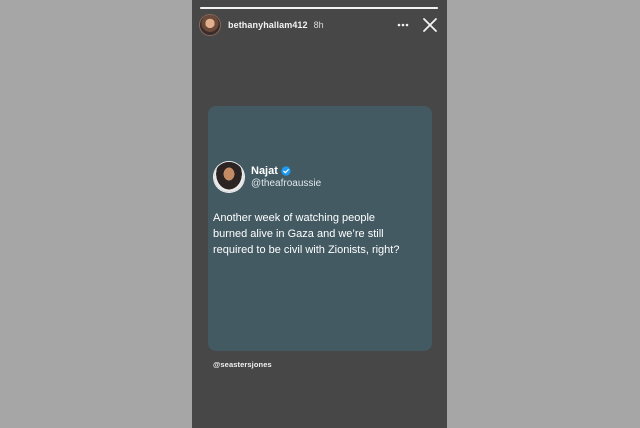 Image resolution: width=640 pixels, height=428 pixels. What do you see at coordinates (430, 25) in the screenshot?
I see `close-icon` at bounding box center [430, 25].